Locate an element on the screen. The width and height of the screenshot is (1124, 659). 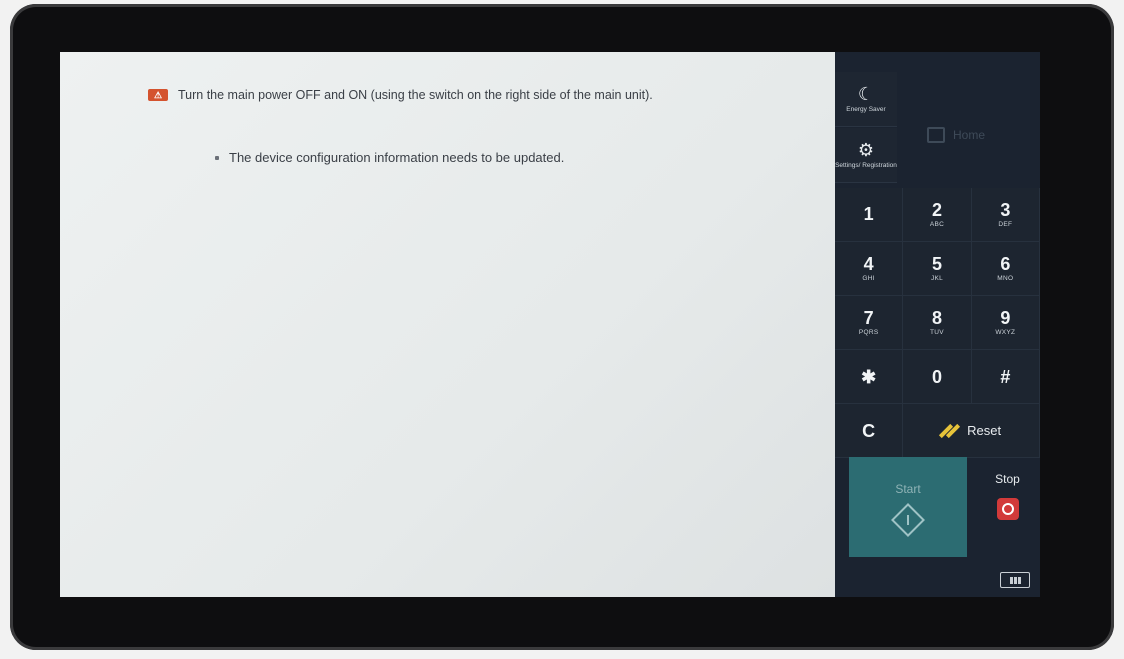
key-4: 4 GHI is located at coordinates (869, 269).